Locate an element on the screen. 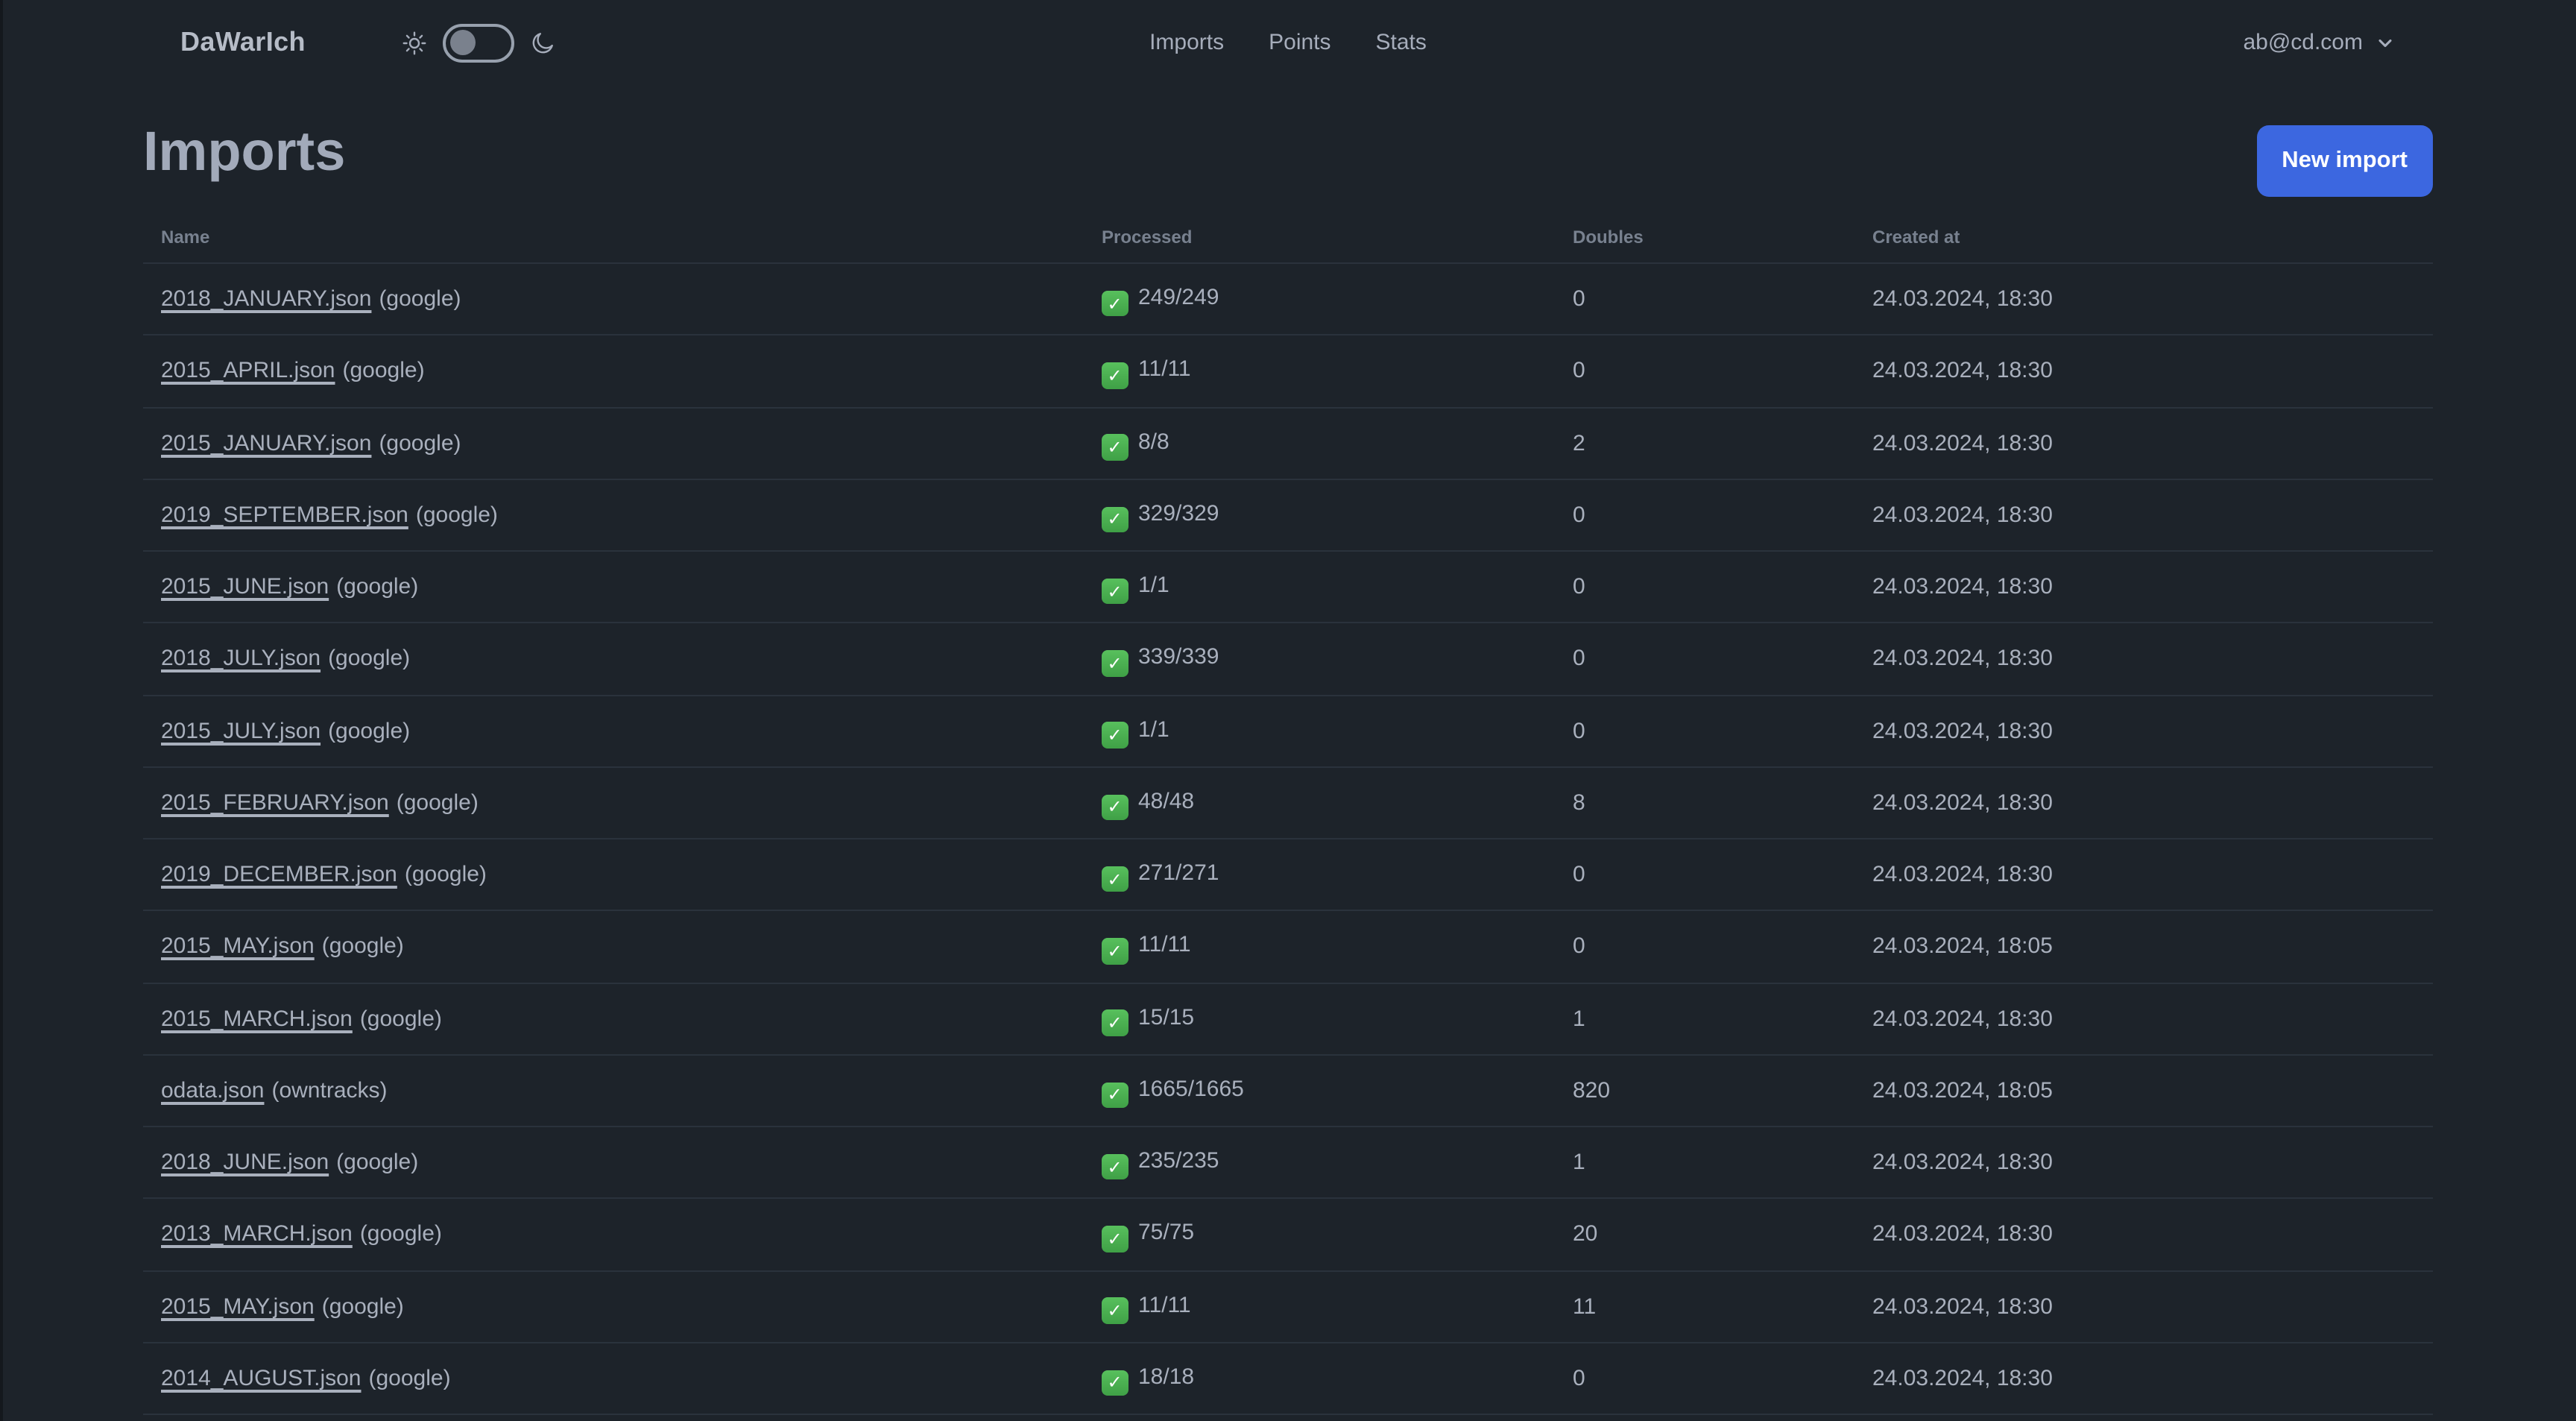 The image size is (2576, 1421). processed-count: 1665/1665 is located at coordinates (1191, 1089).